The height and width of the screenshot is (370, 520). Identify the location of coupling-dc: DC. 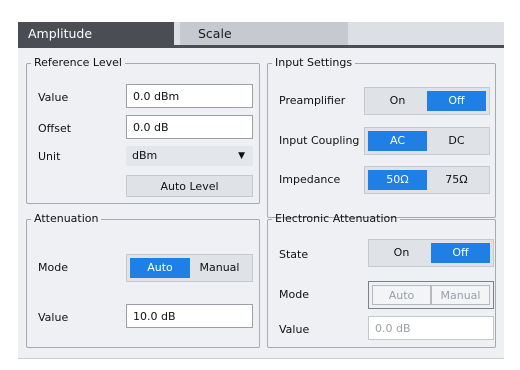
(456, 141).